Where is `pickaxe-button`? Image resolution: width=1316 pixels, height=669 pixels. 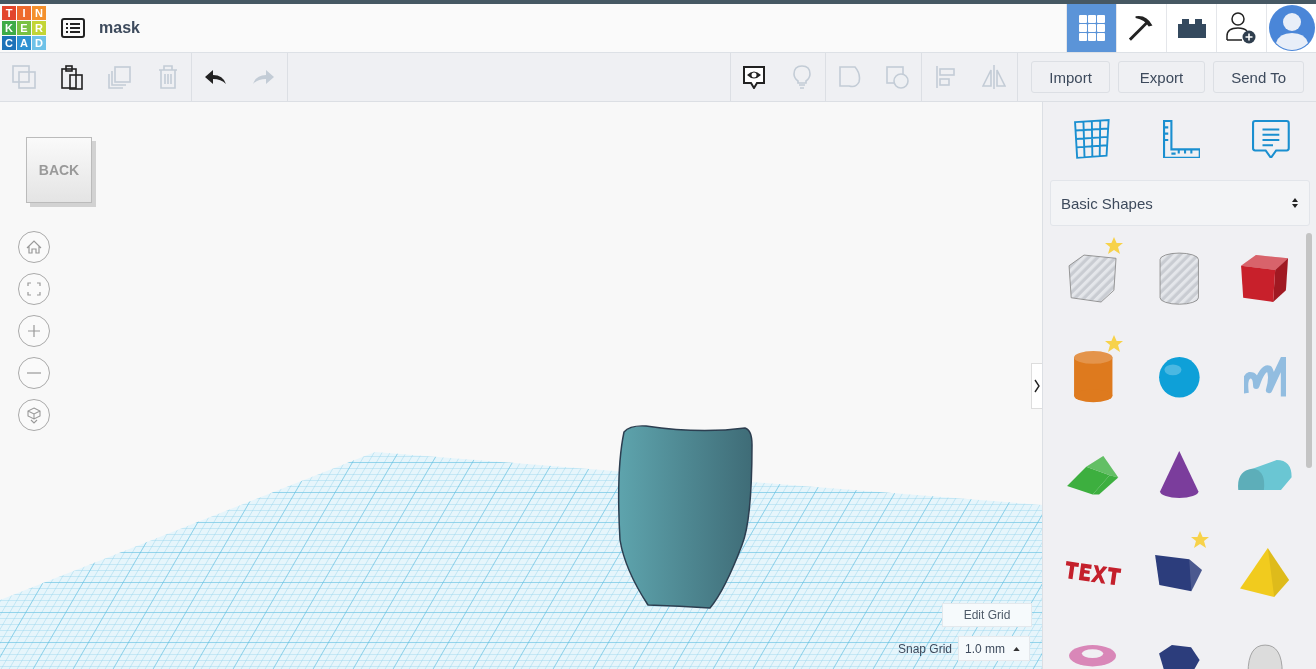
pickaxe-button is located at coordinates (1141, 28).